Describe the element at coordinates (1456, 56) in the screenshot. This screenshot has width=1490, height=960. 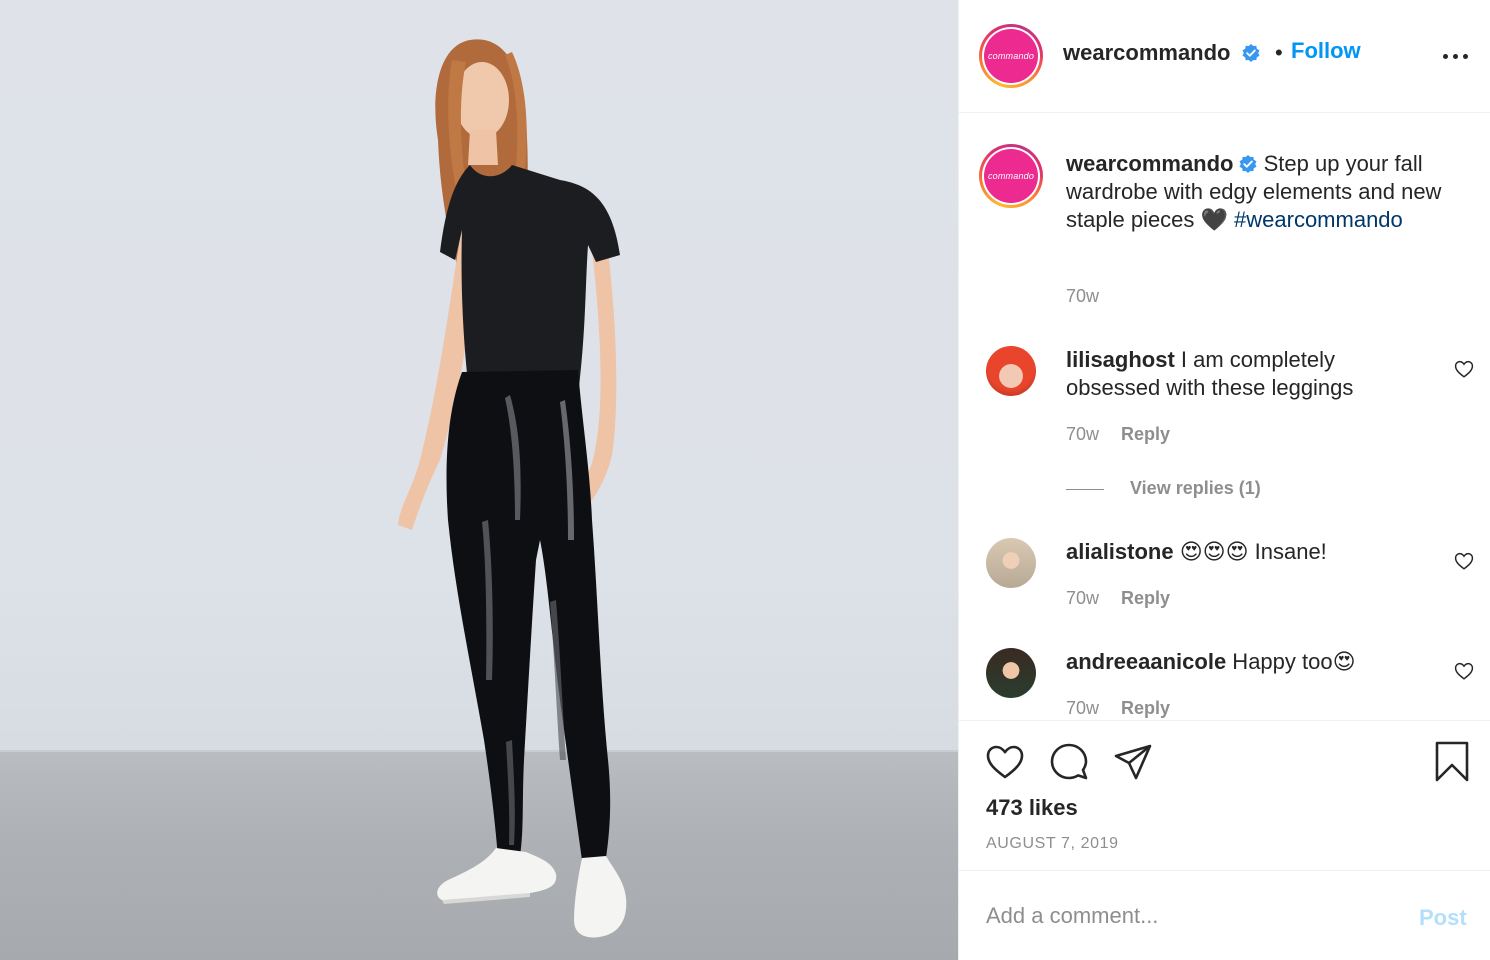
I see `more-options-icon` at that location.